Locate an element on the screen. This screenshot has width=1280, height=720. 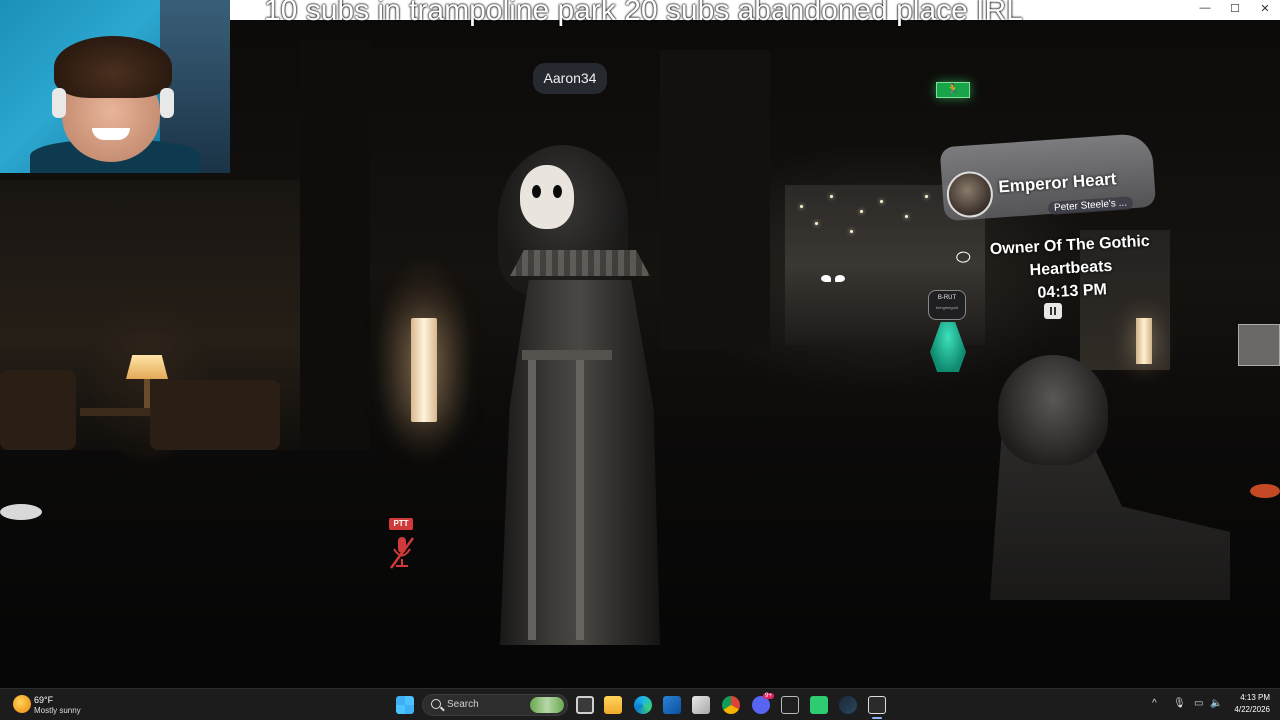
microphone-icon: 🎙 is located at coordinates (1179, 703).